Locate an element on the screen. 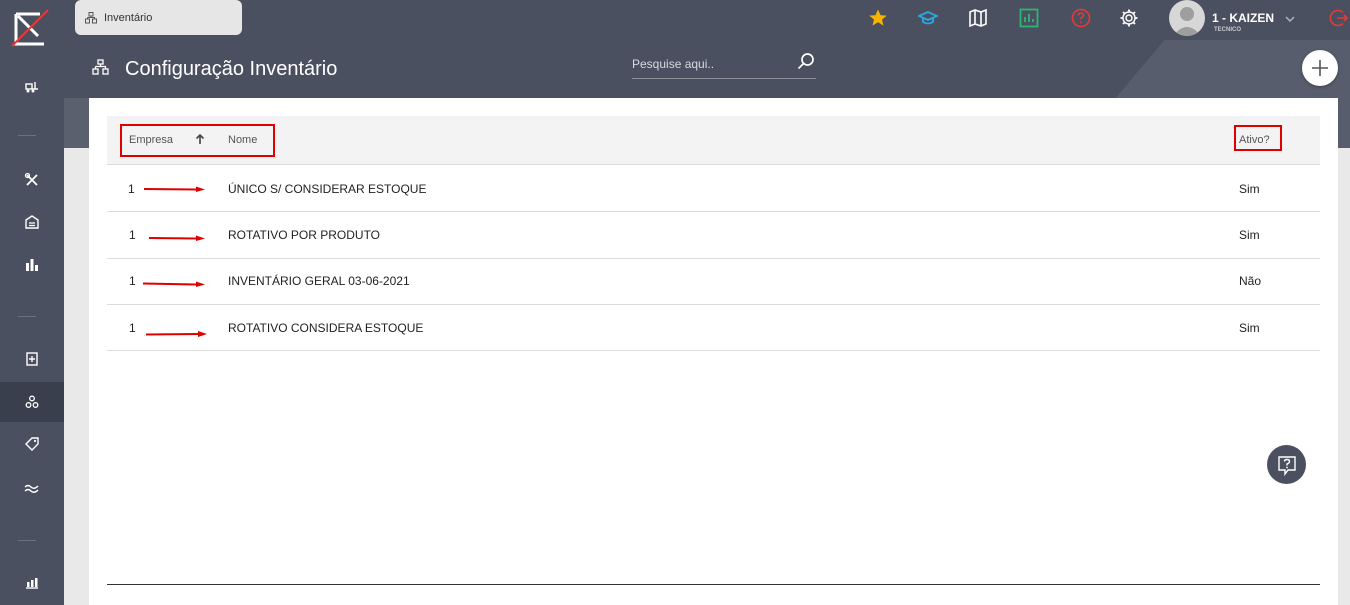 The image size is (1350, 605). warehouse-icon is located at coordinates (32, 222).